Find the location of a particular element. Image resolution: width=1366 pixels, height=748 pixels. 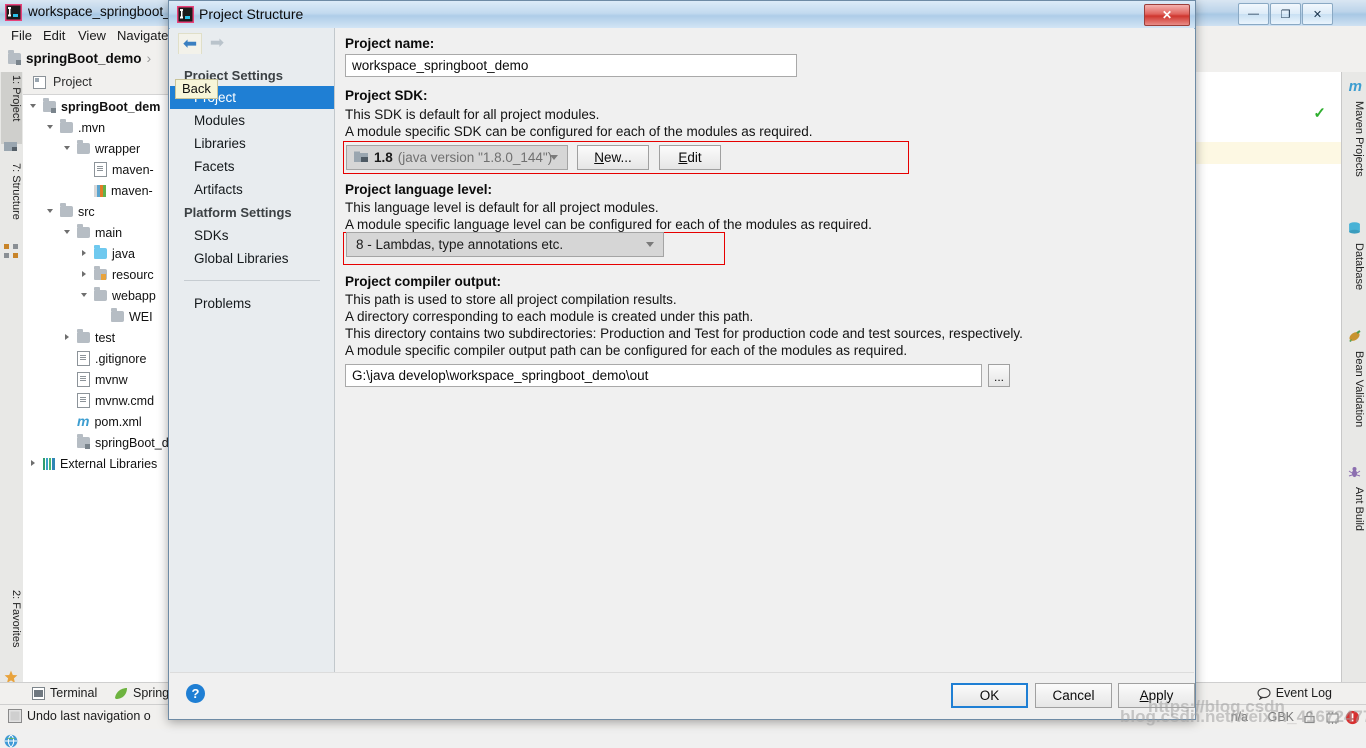

menu-navigate: Navigate is located at coordinates (142, 35).